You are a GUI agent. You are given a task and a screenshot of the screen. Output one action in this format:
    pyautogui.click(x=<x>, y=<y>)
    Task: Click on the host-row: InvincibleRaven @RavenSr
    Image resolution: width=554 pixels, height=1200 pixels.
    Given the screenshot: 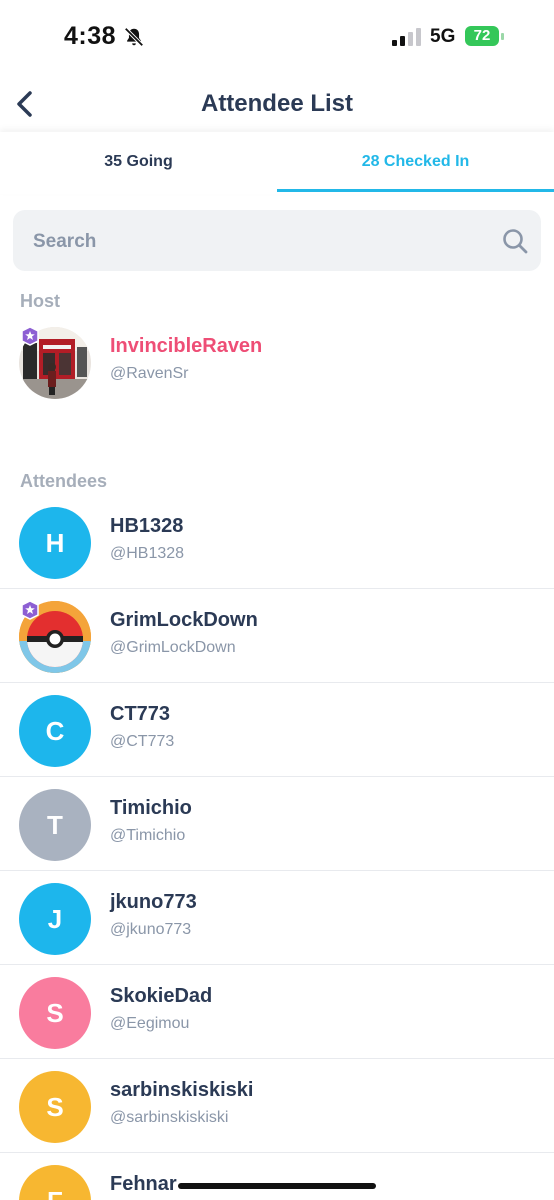 What is the action you would take?
    pyautogui.click(x=277, y=362)
    